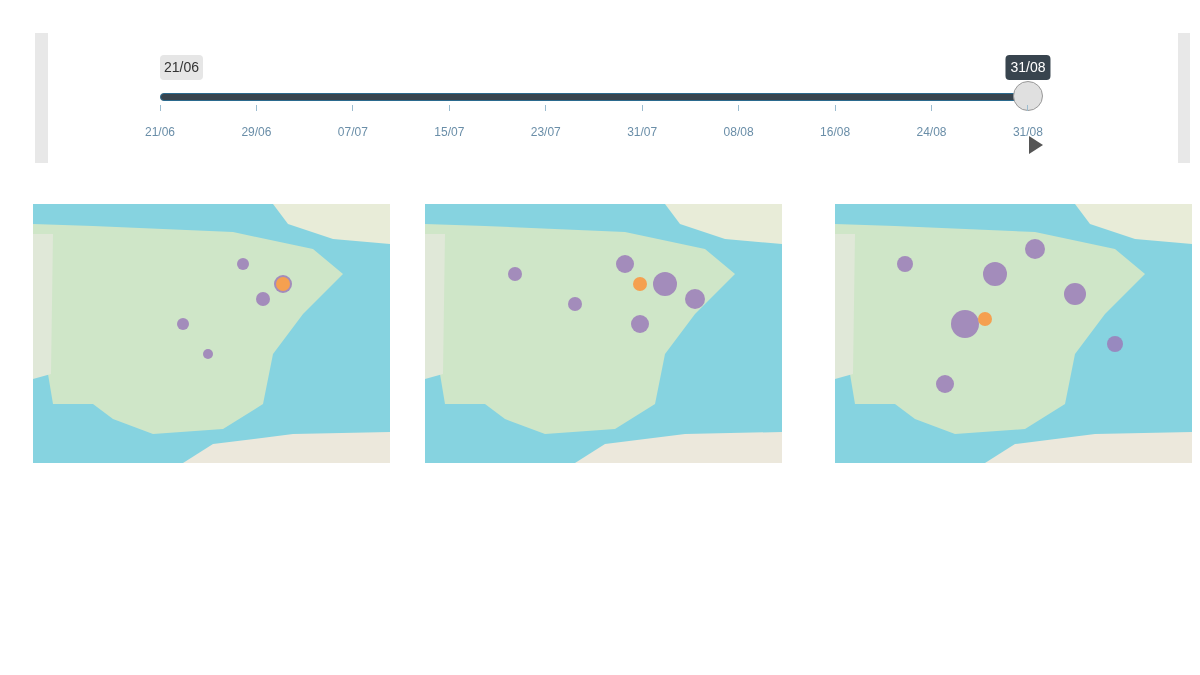  What do you see at coordinates (449, 132) in the screenshot?
I see `tick-label: 15/07` at bounding box center [449, 132].